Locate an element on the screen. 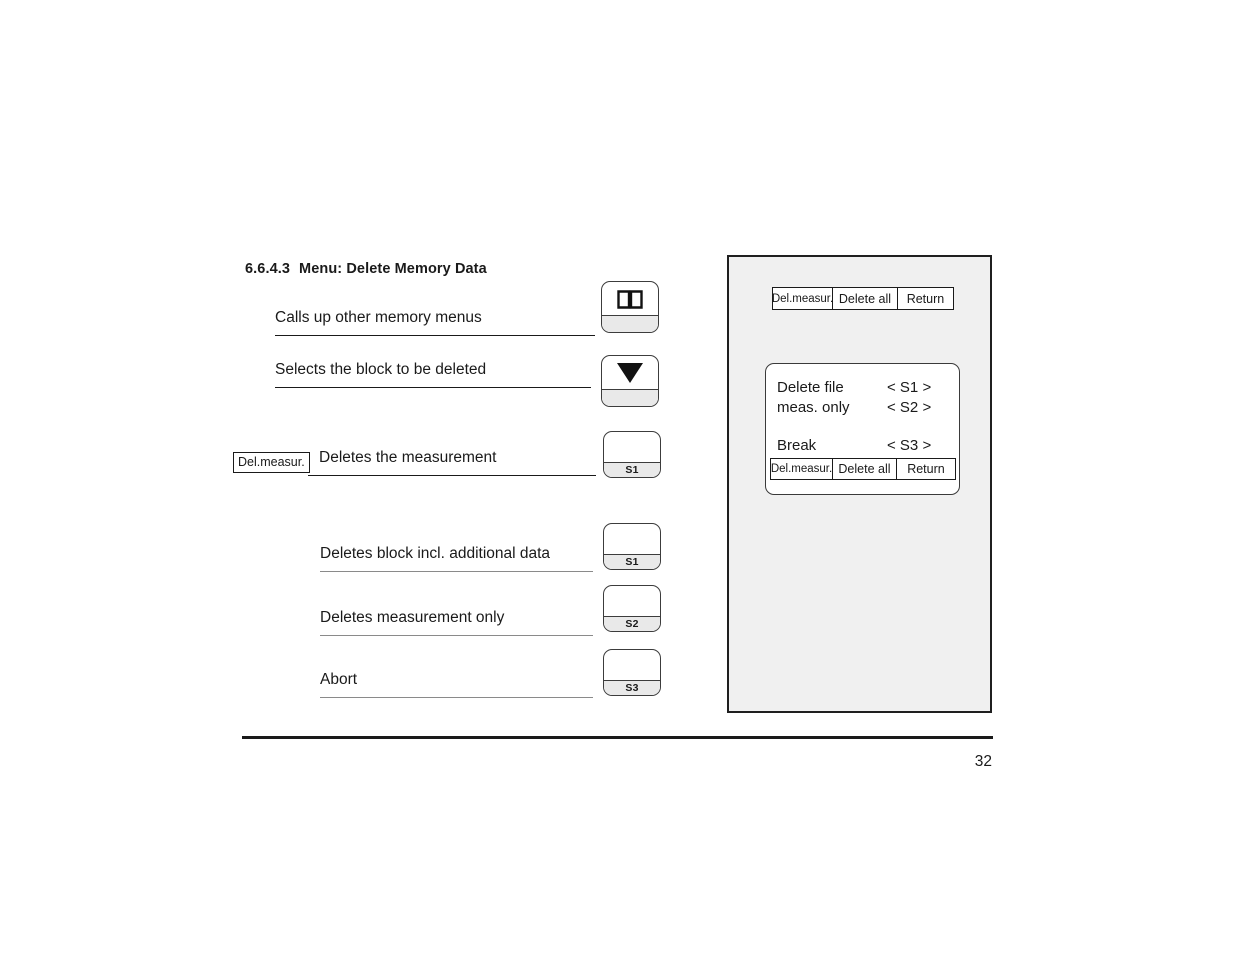 The height and width of the screenshot is (954, 1235). screen-line: meas. only < S2 > is located at coordinates (863, 408).